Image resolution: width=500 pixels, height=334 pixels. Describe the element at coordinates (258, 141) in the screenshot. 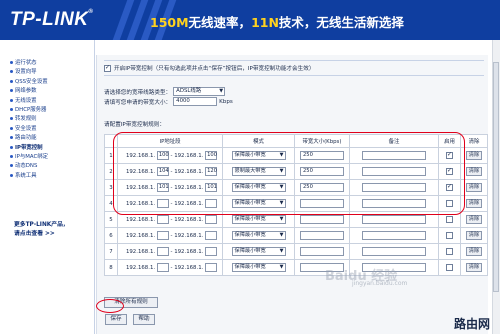

I see `col-header-mode: 模式` at that location.